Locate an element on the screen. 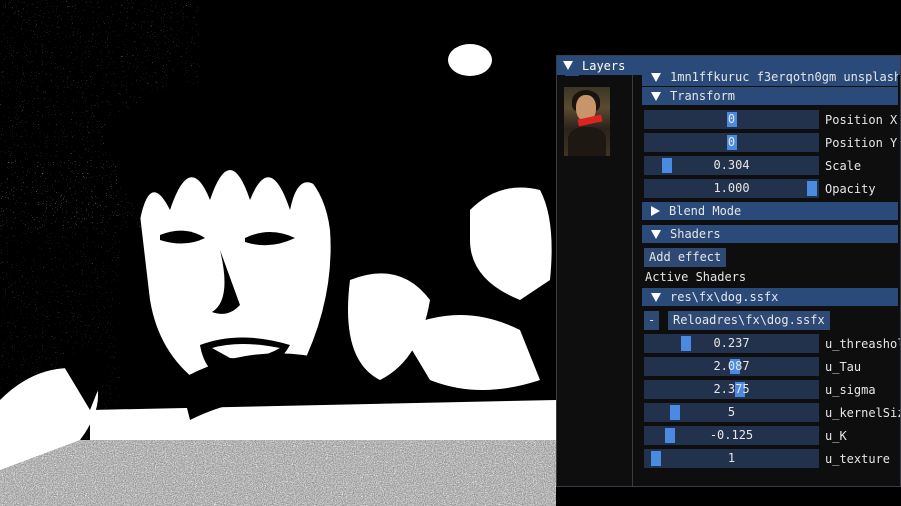 The image size is (901, 506). transform-collapse-icon is located at coordinates (656, 96).